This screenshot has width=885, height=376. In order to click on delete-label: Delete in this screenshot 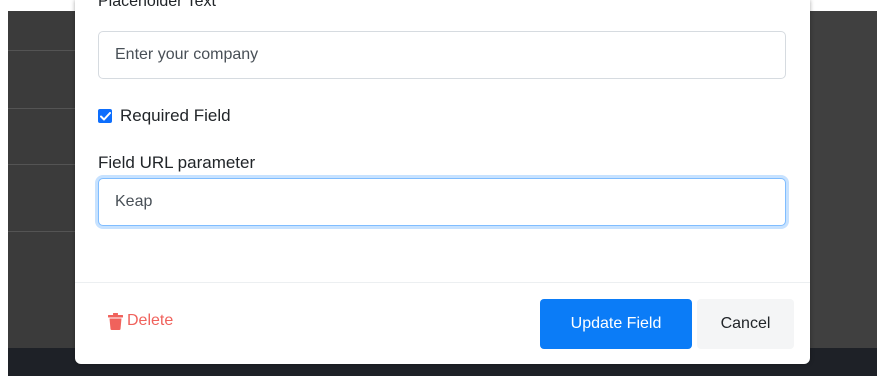, I will do `click(150, 320)`.